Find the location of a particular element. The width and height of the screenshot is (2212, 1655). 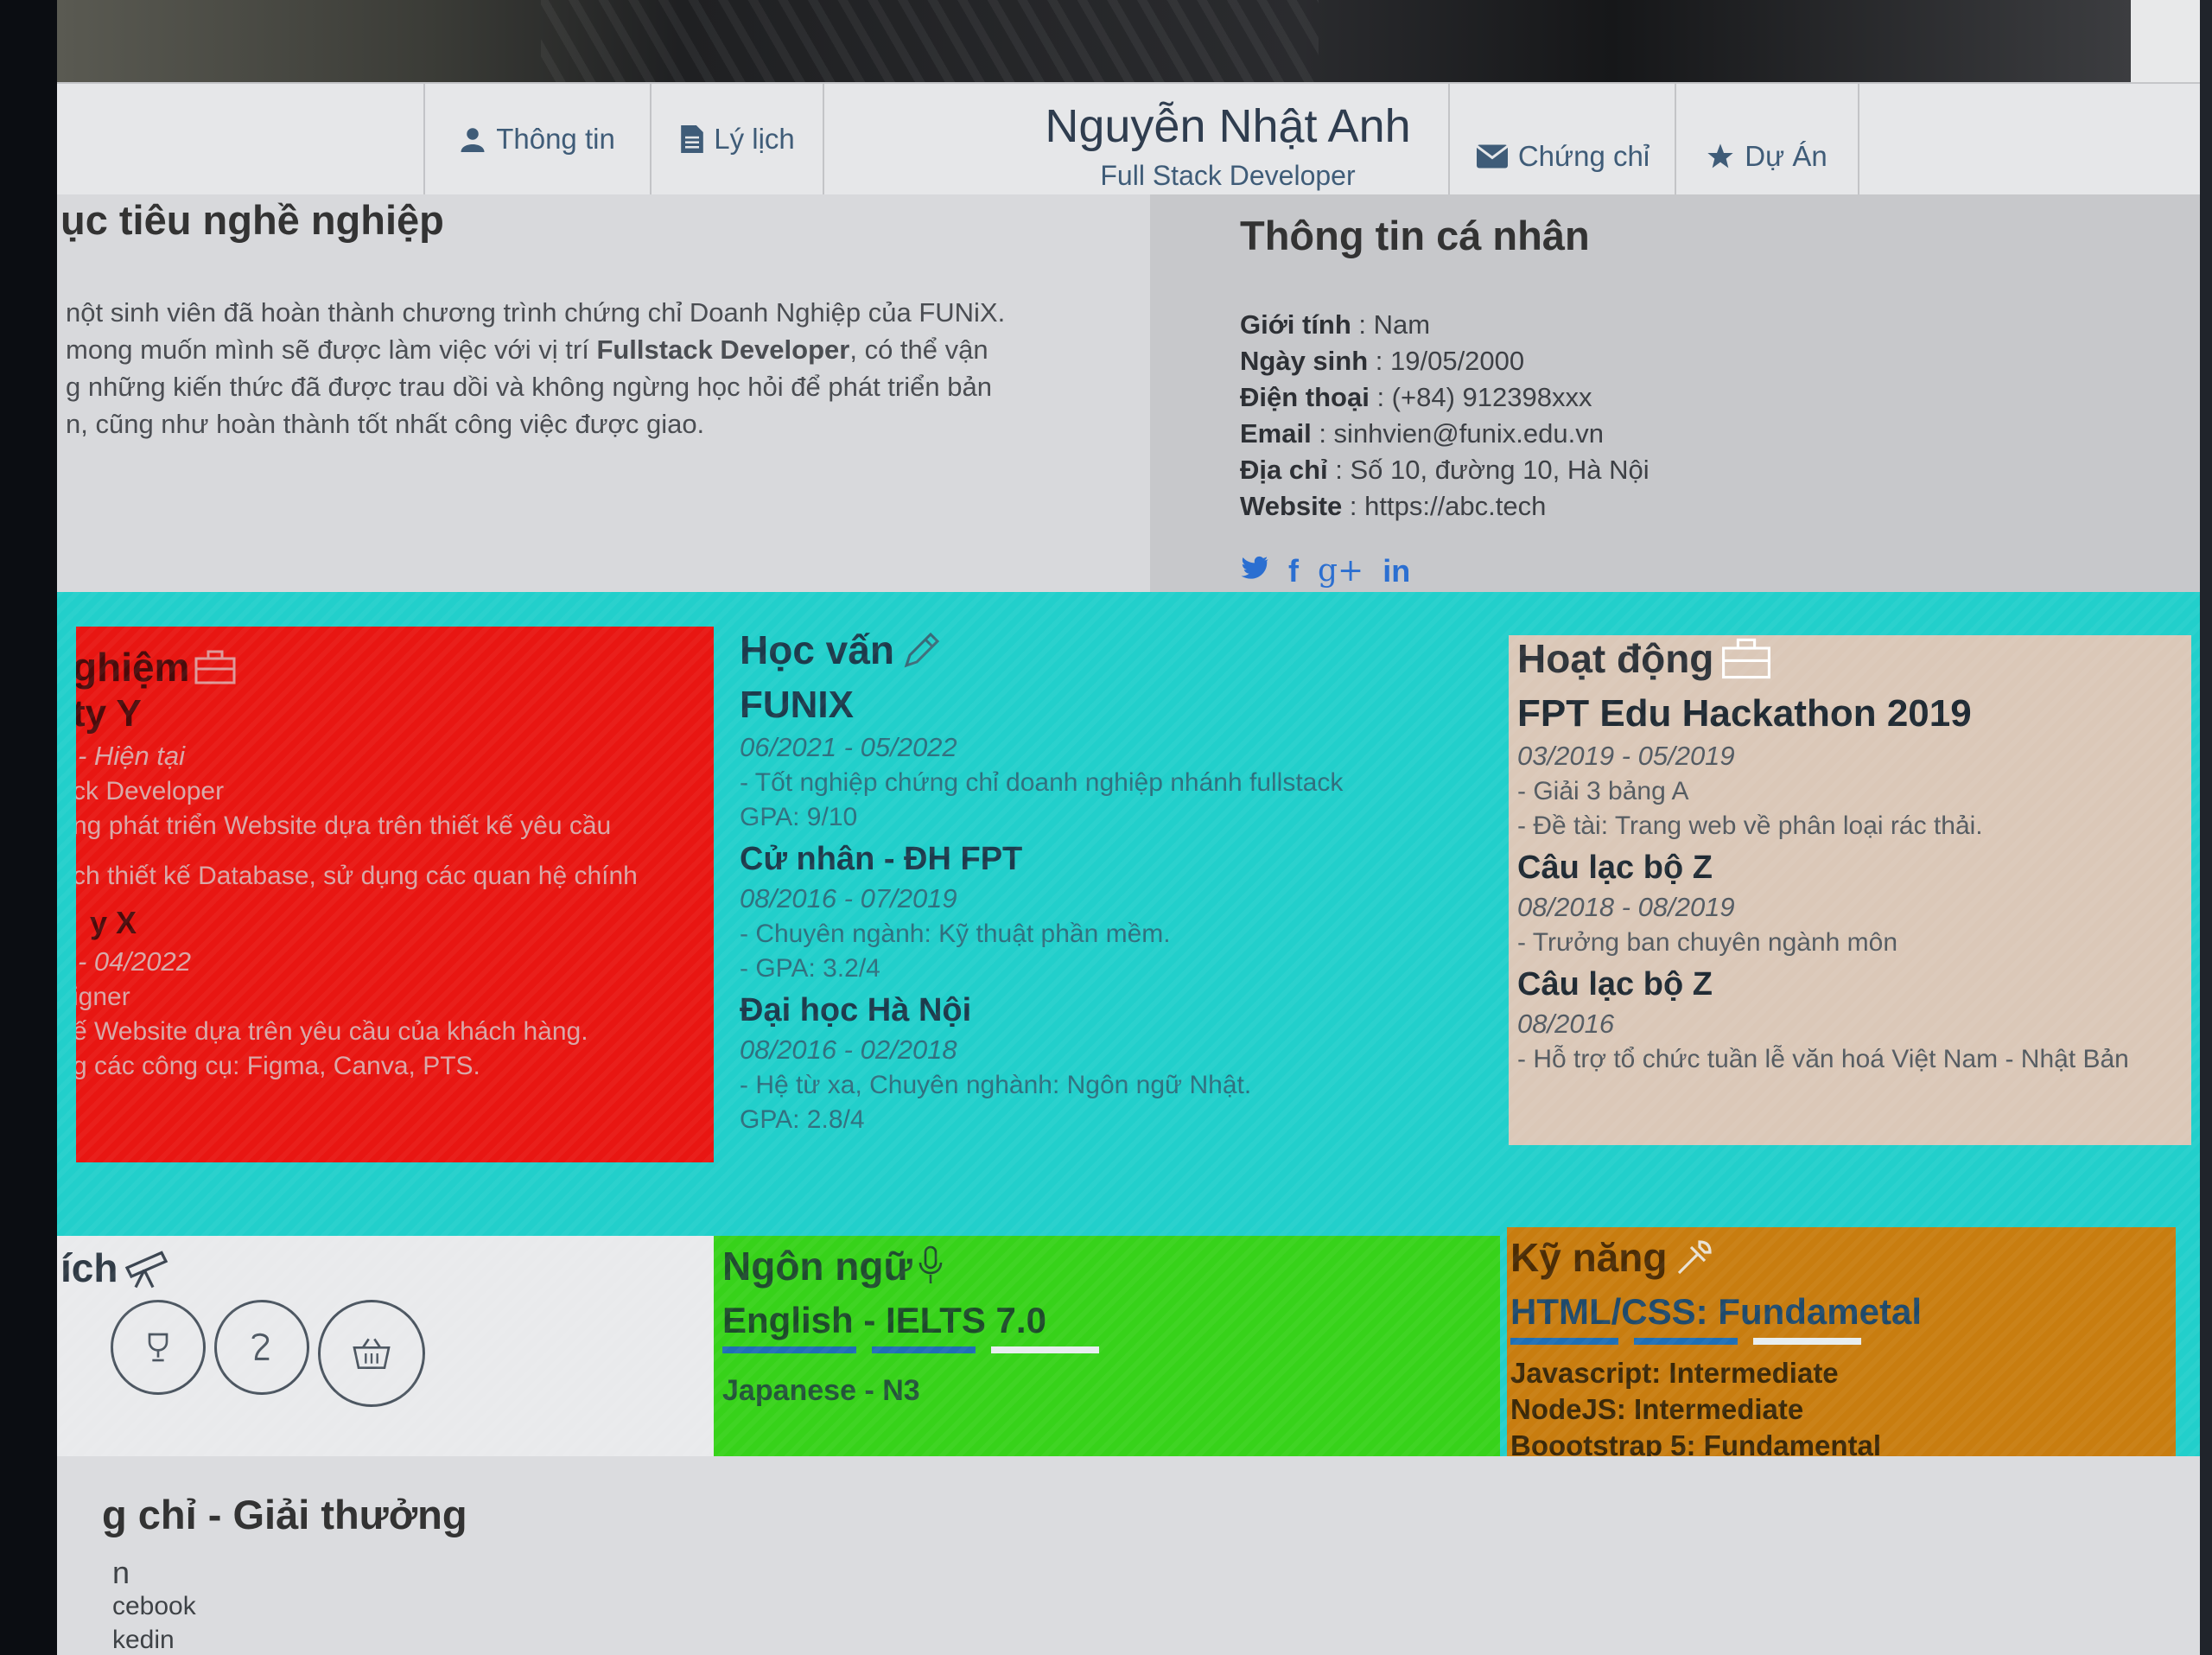

activity-date: 08/2016 is located at coordinates (1566, 1024).